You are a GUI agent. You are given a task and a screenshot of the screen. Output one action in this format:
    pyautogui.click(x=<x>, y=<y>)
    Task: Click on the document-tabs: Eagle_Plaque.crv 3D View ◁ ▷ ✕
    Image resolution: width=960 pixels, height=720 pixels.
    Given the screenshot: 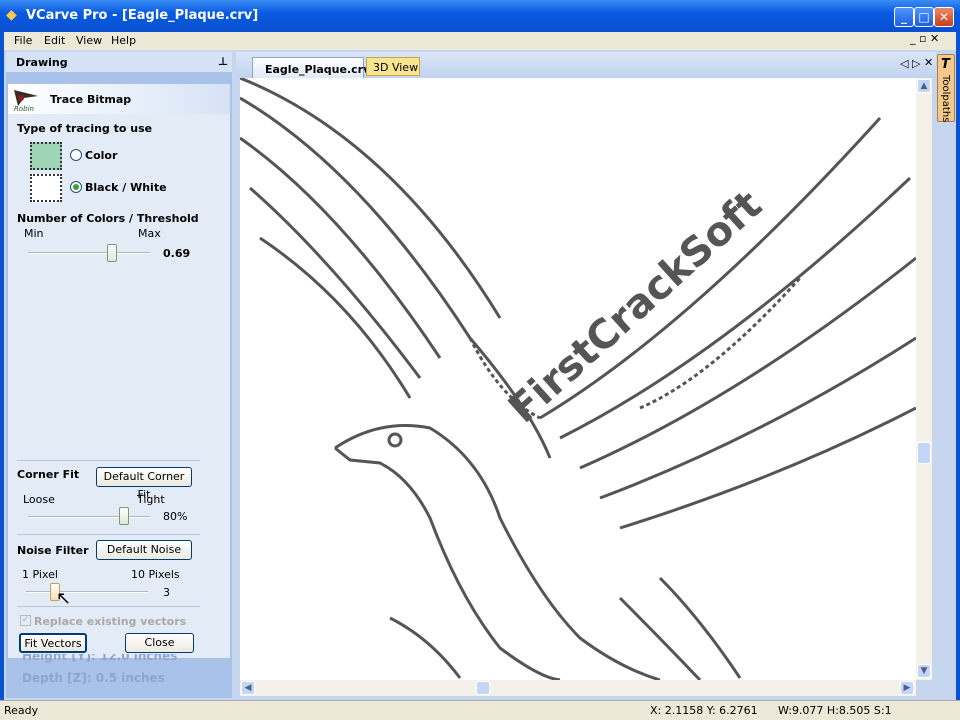 What is the action you would take?
    pyautogui.click(x=586, y=65)
    